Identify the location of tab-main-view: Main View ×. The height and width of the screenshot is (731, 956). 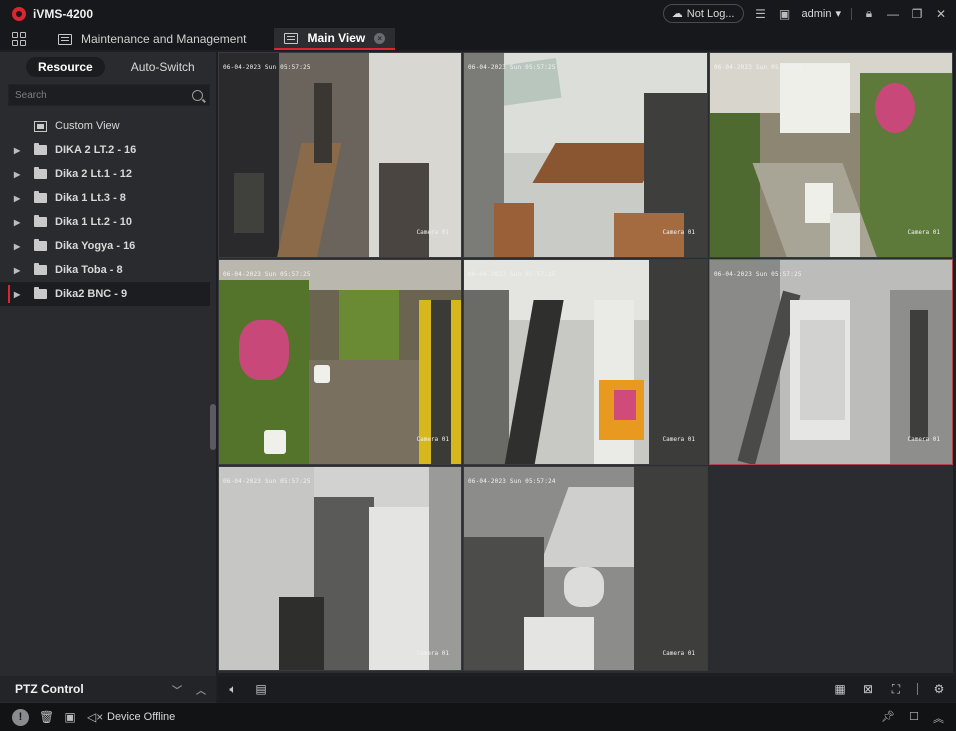
(335, 39).